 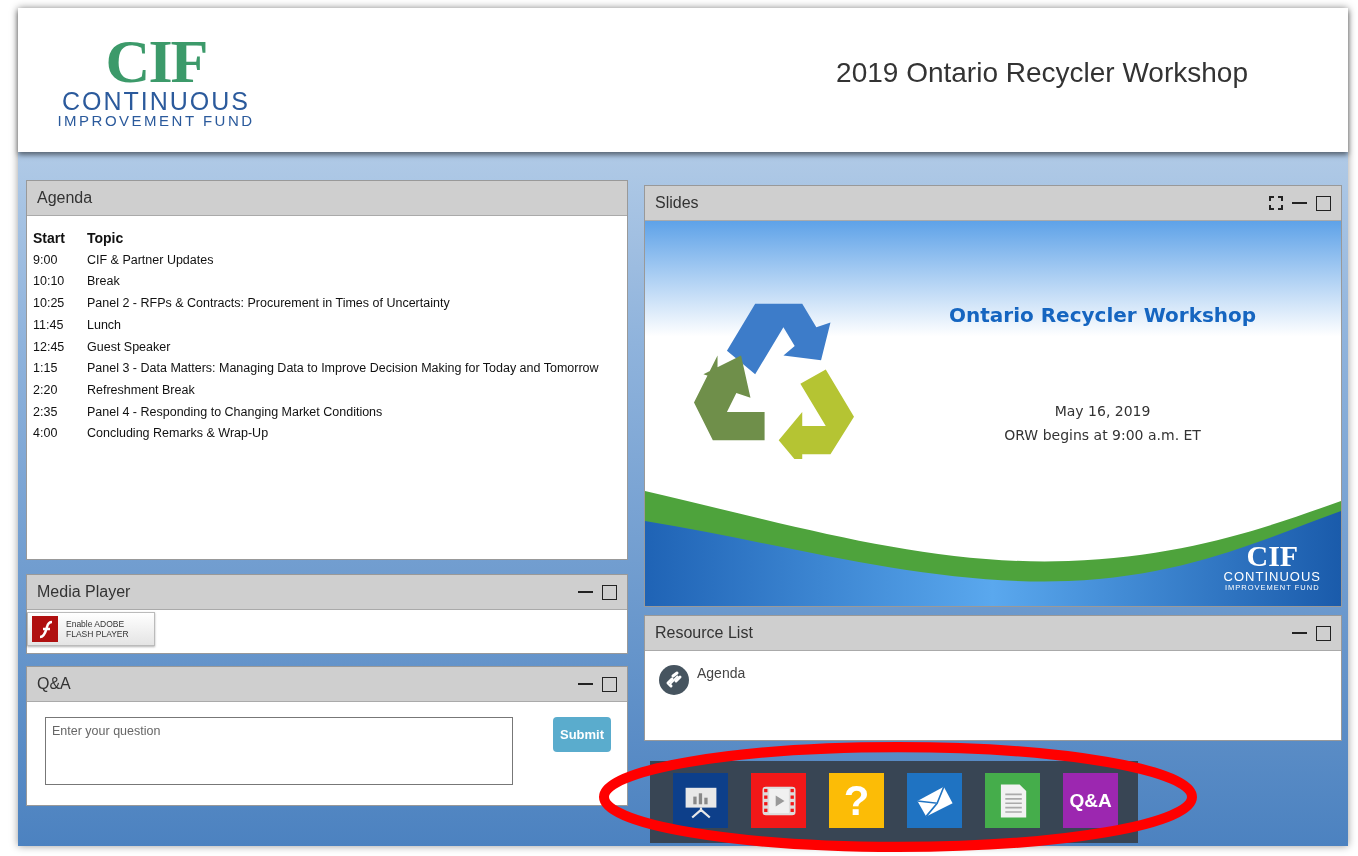 What do you see at coordinates (46, 434) in the screenshot?
I see `start-time: 4:00` at bounding box center [46, 434].